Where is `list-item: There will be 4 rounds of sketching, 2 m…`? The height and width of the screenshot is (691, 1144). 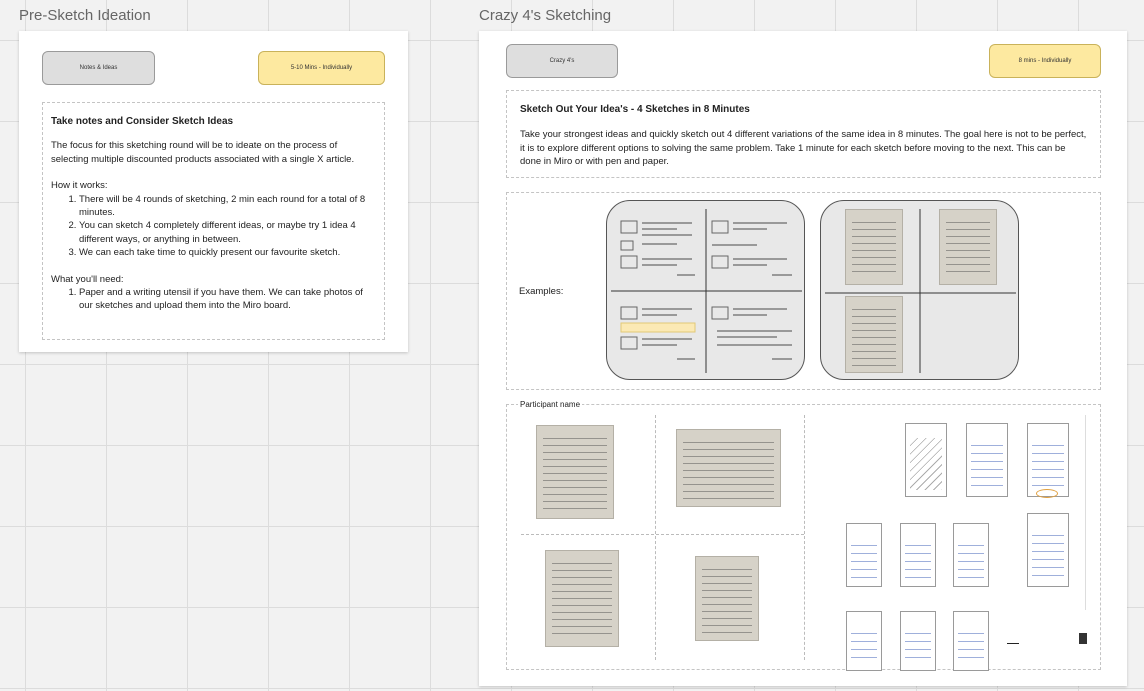 list-item: There will be 4 rounds of sketching, 2 m… is located at coordinates (227, 206).